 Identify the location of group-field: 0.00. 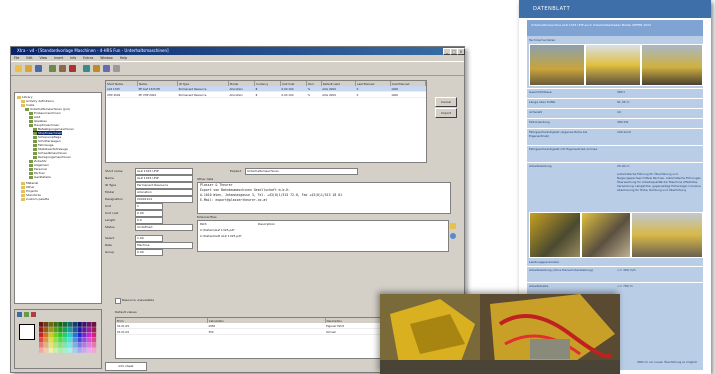
(149, 252).